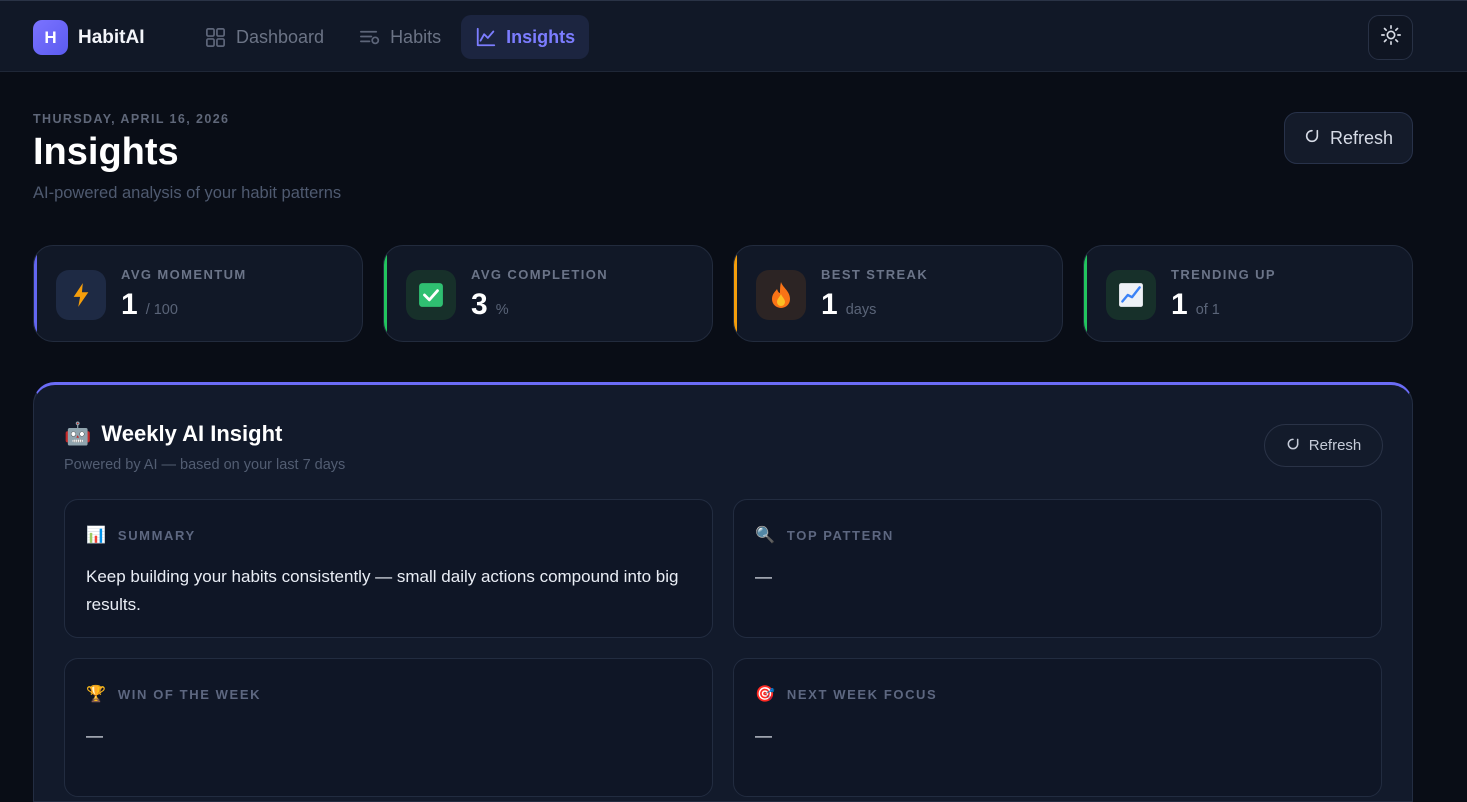  I want to click on nav-habits-label: Habits, so click(416, 36).